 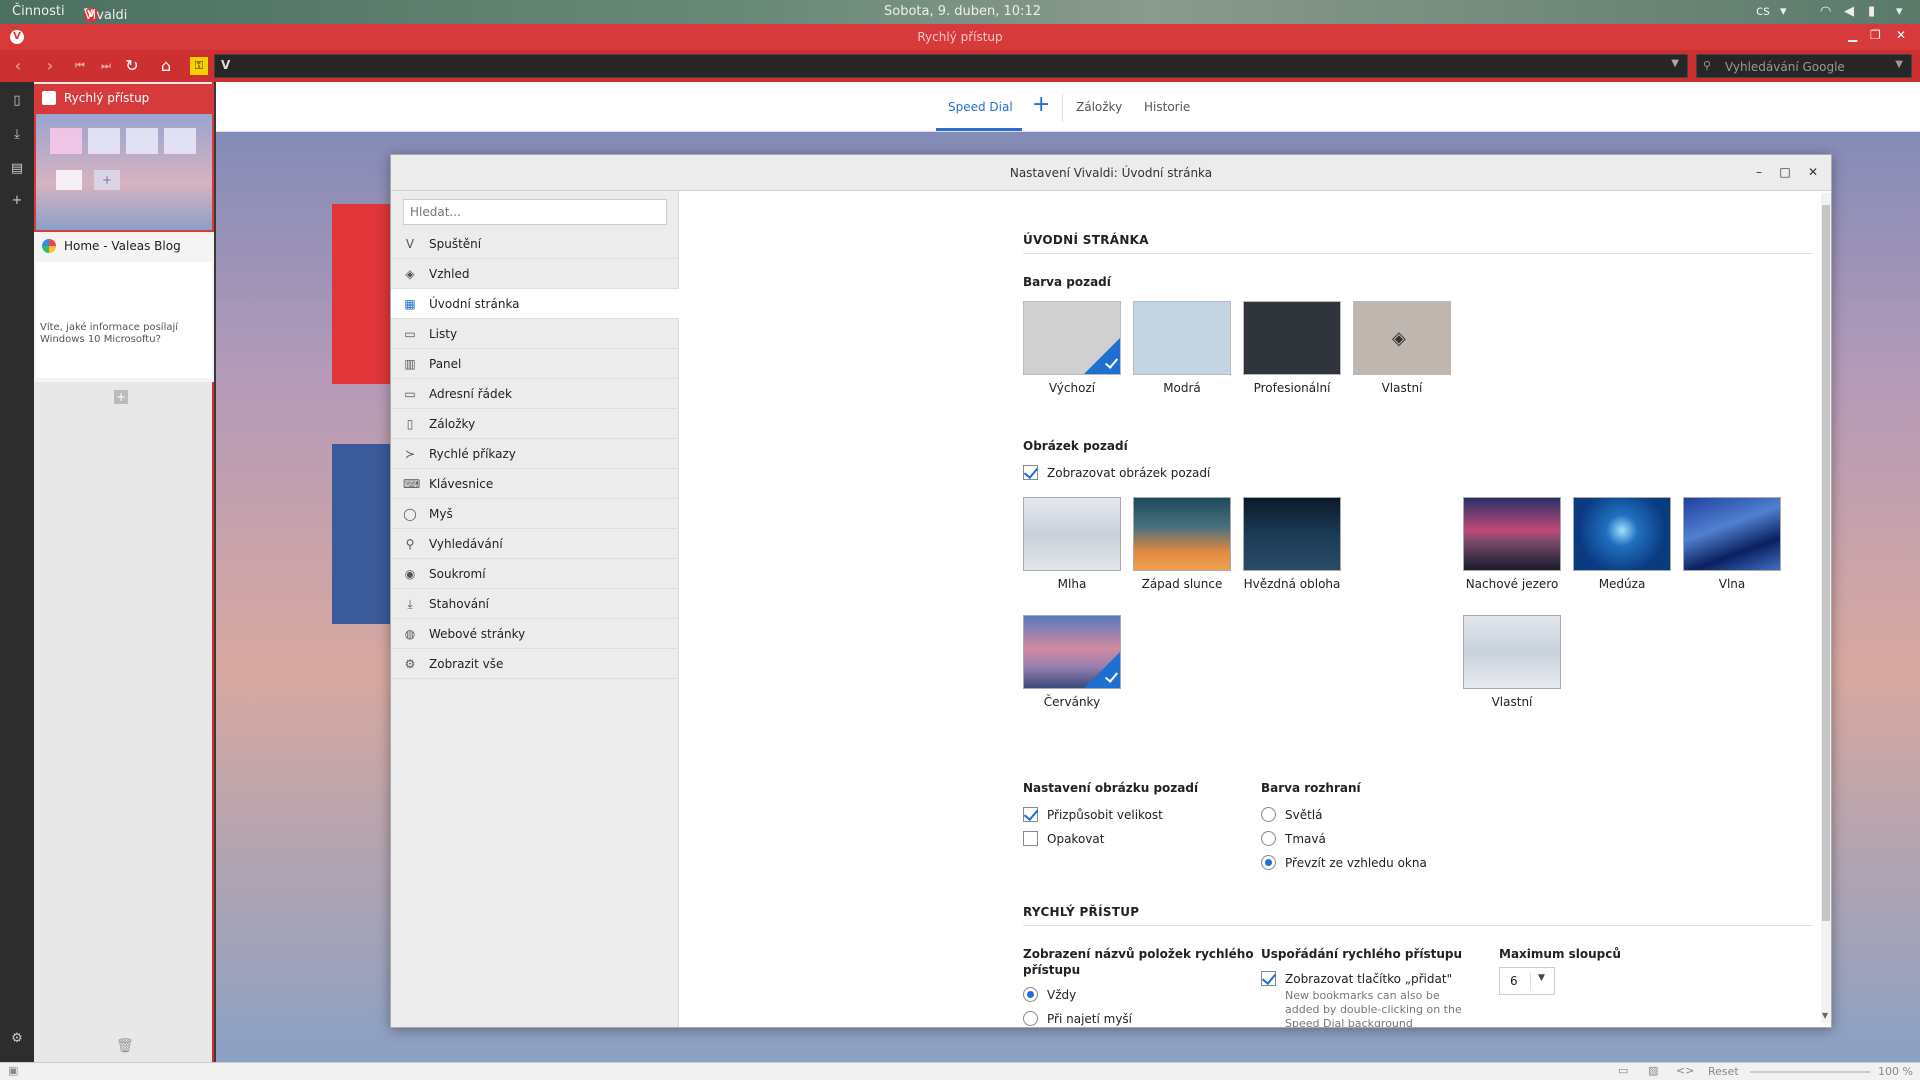 What do you see at coordinates (1030, 814) in the screenshot?
I see `fit-size-checkbox` at bounding box center [1030, 814].